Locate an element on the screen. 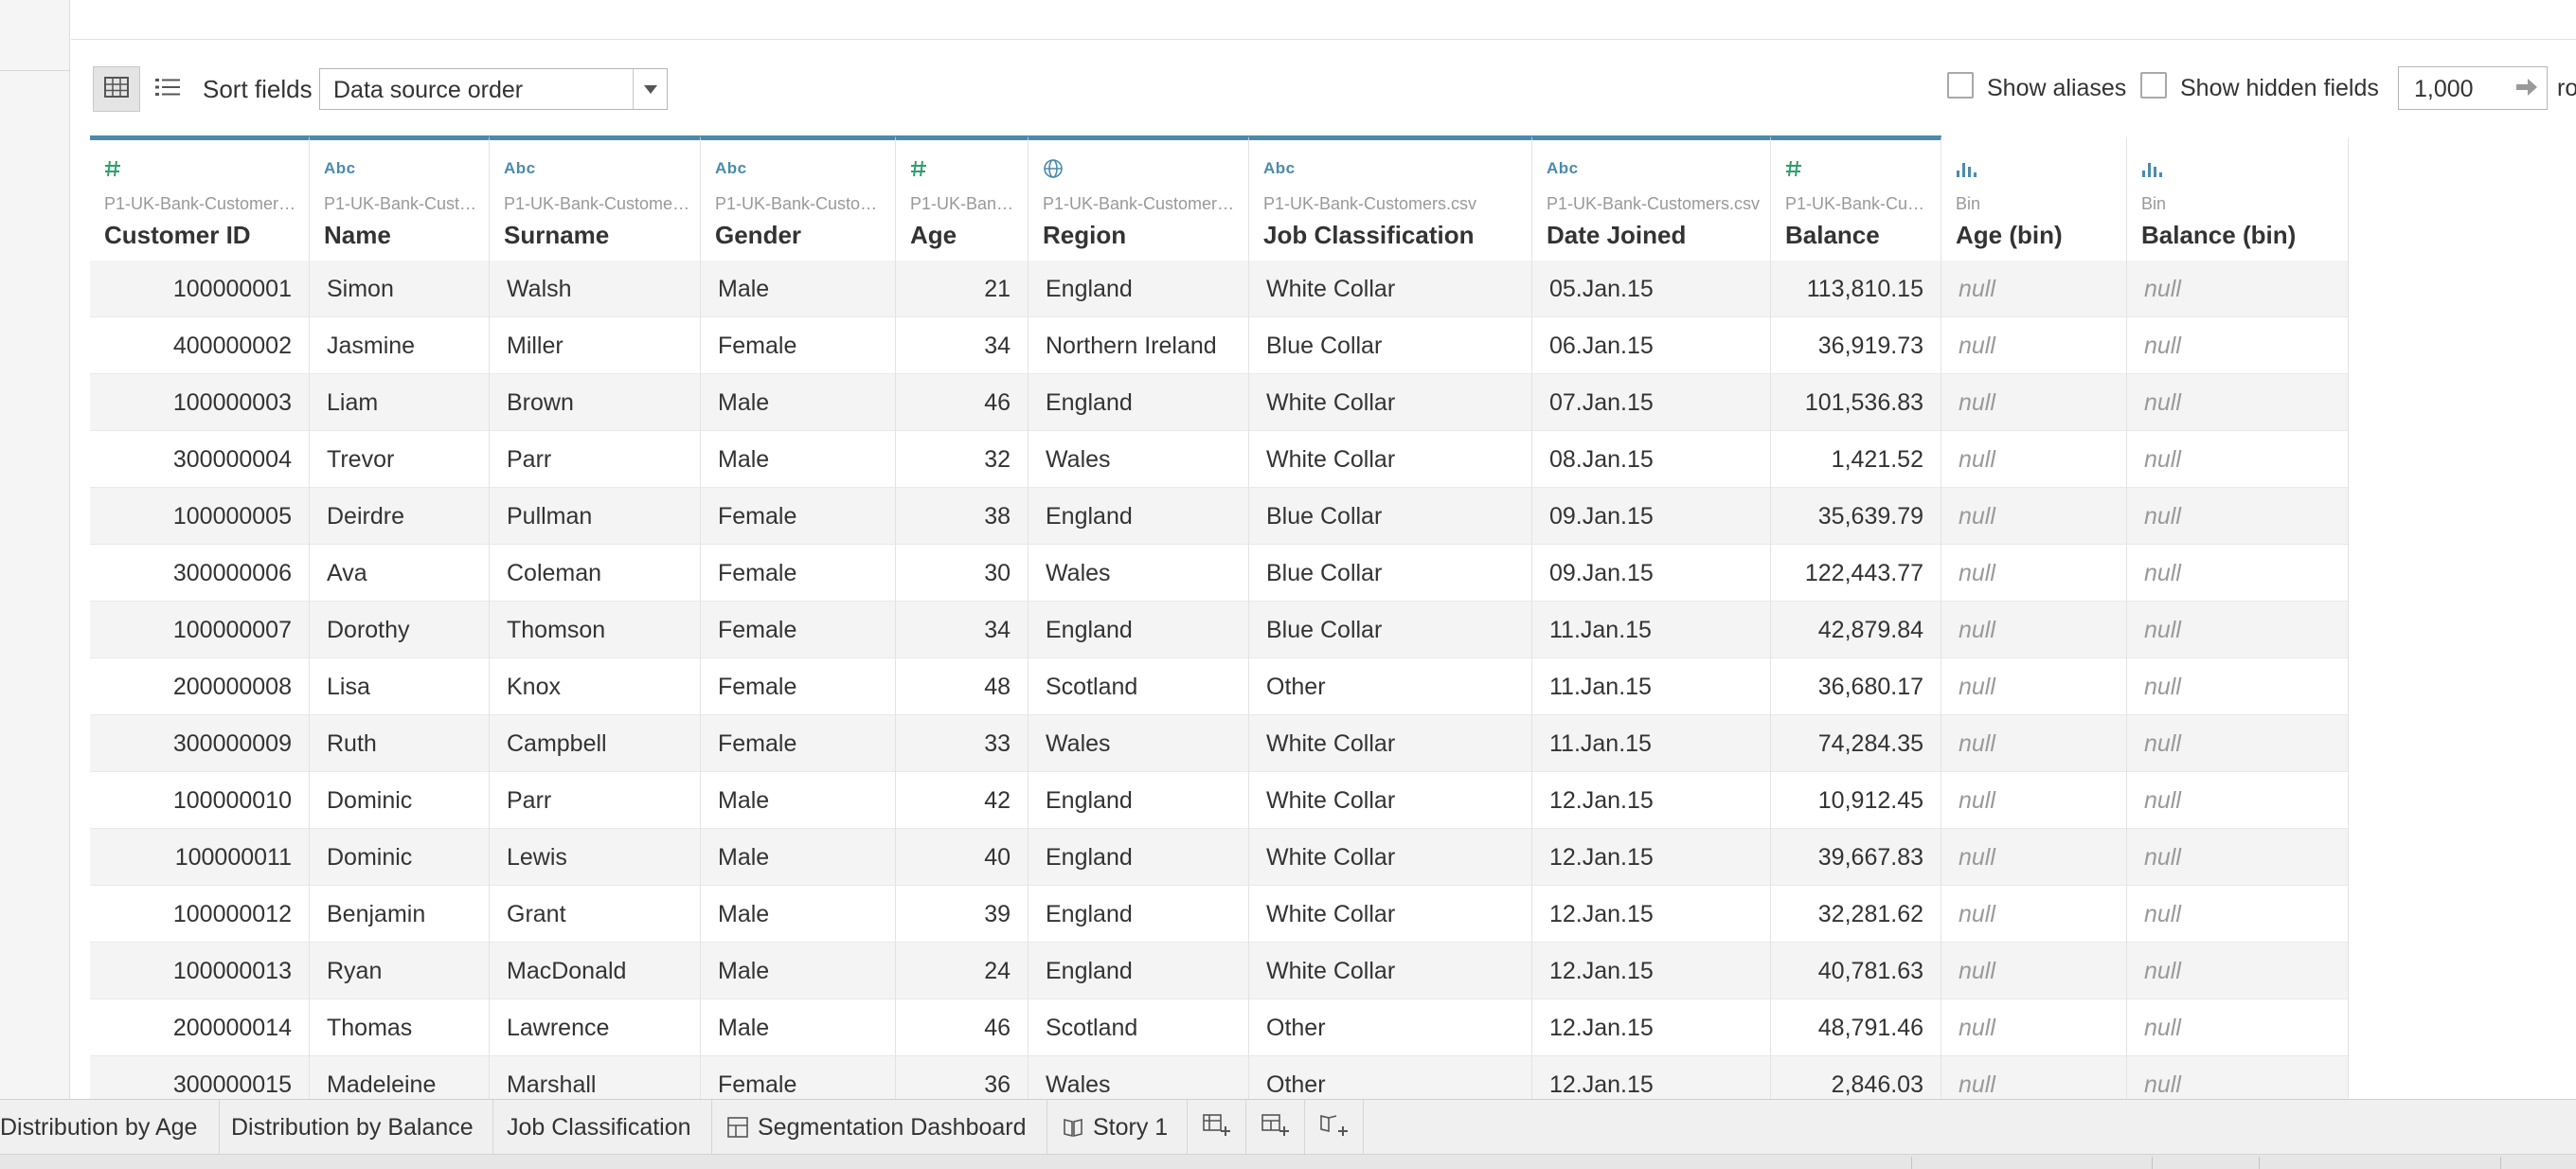 The height and width of the screenshot is (1169, 2576). cell-balance: 1,421.52 is located at coordinates (1856, 459).